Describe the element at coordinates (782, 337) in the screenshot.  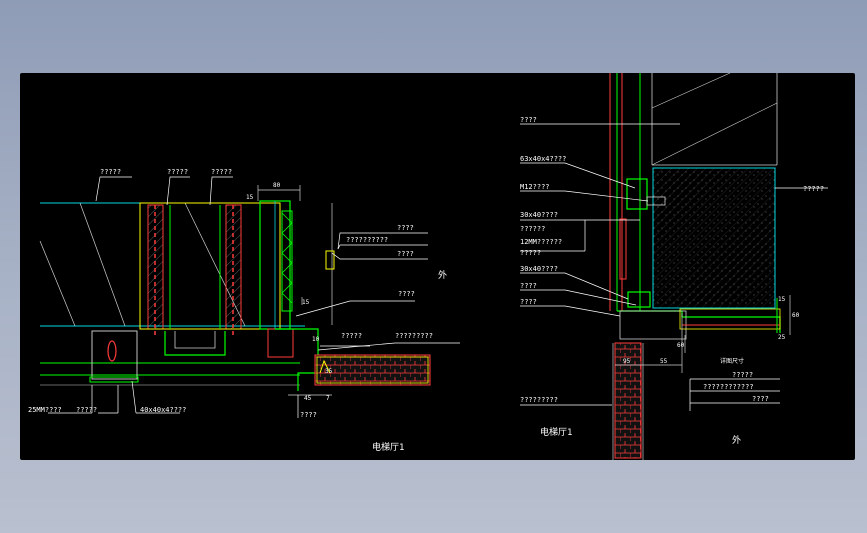
I see `dim-25: 25` at that location.